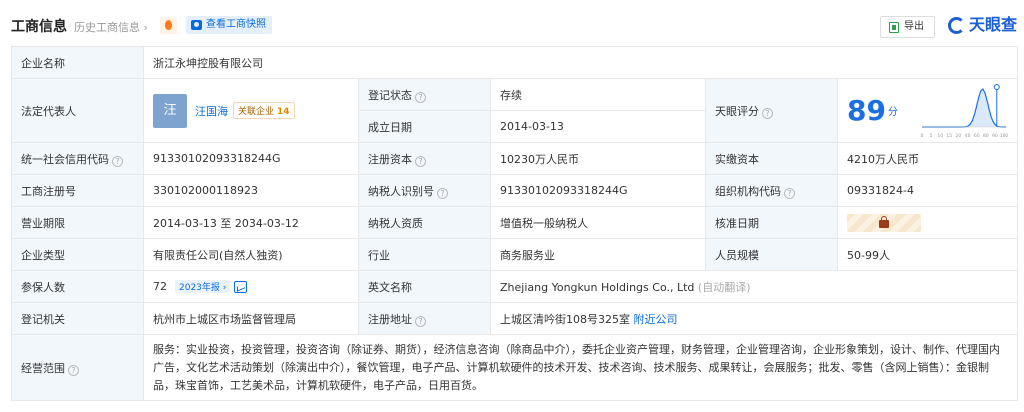 Image resolution: width=1024 pixels, height=412 pixels. I want to click on camera-icon, so click(196, 25).